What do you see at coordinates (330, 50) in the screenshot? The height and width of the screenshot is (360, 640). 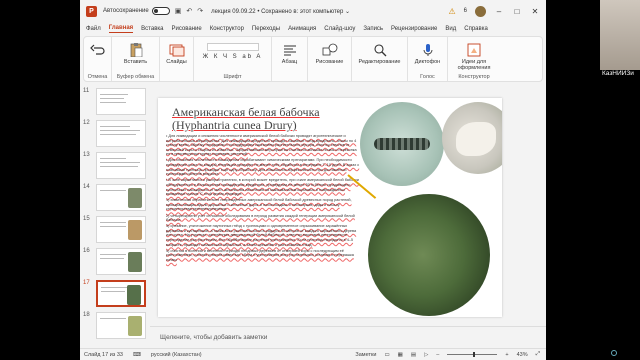 I see `shapes-icon` at bounding box center [330, 50].